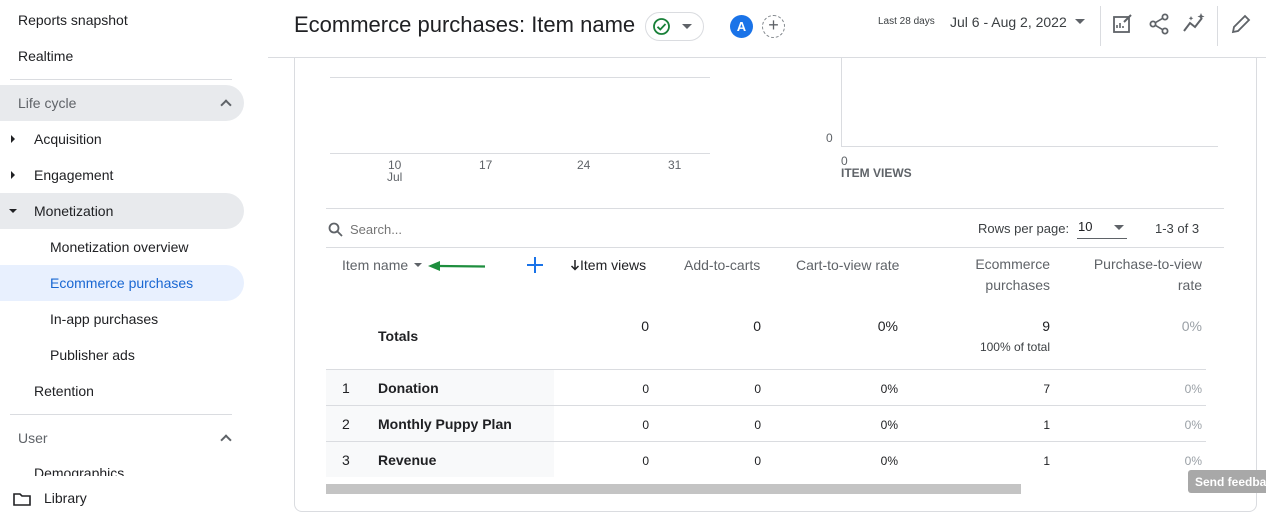 The height and width of the screenshot is (512, 1266). I want to click on sidebar-item-acquisition: Acquisition, so click(122, 139).